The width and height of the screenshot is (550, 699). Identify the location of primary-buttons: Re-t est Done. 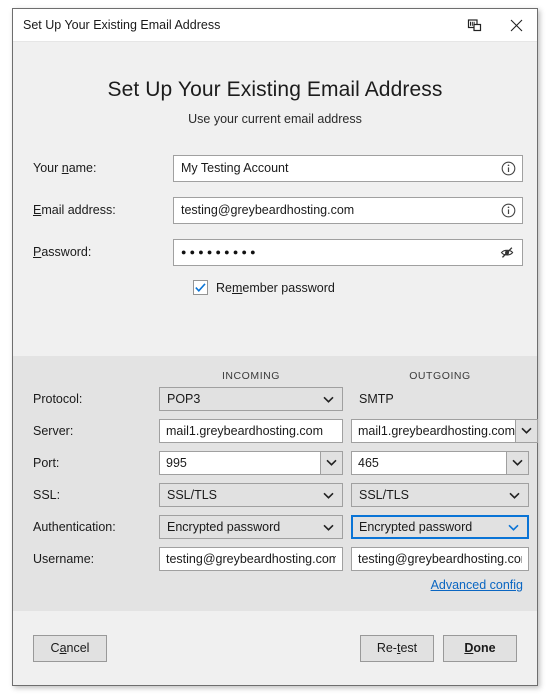
(438, 648).